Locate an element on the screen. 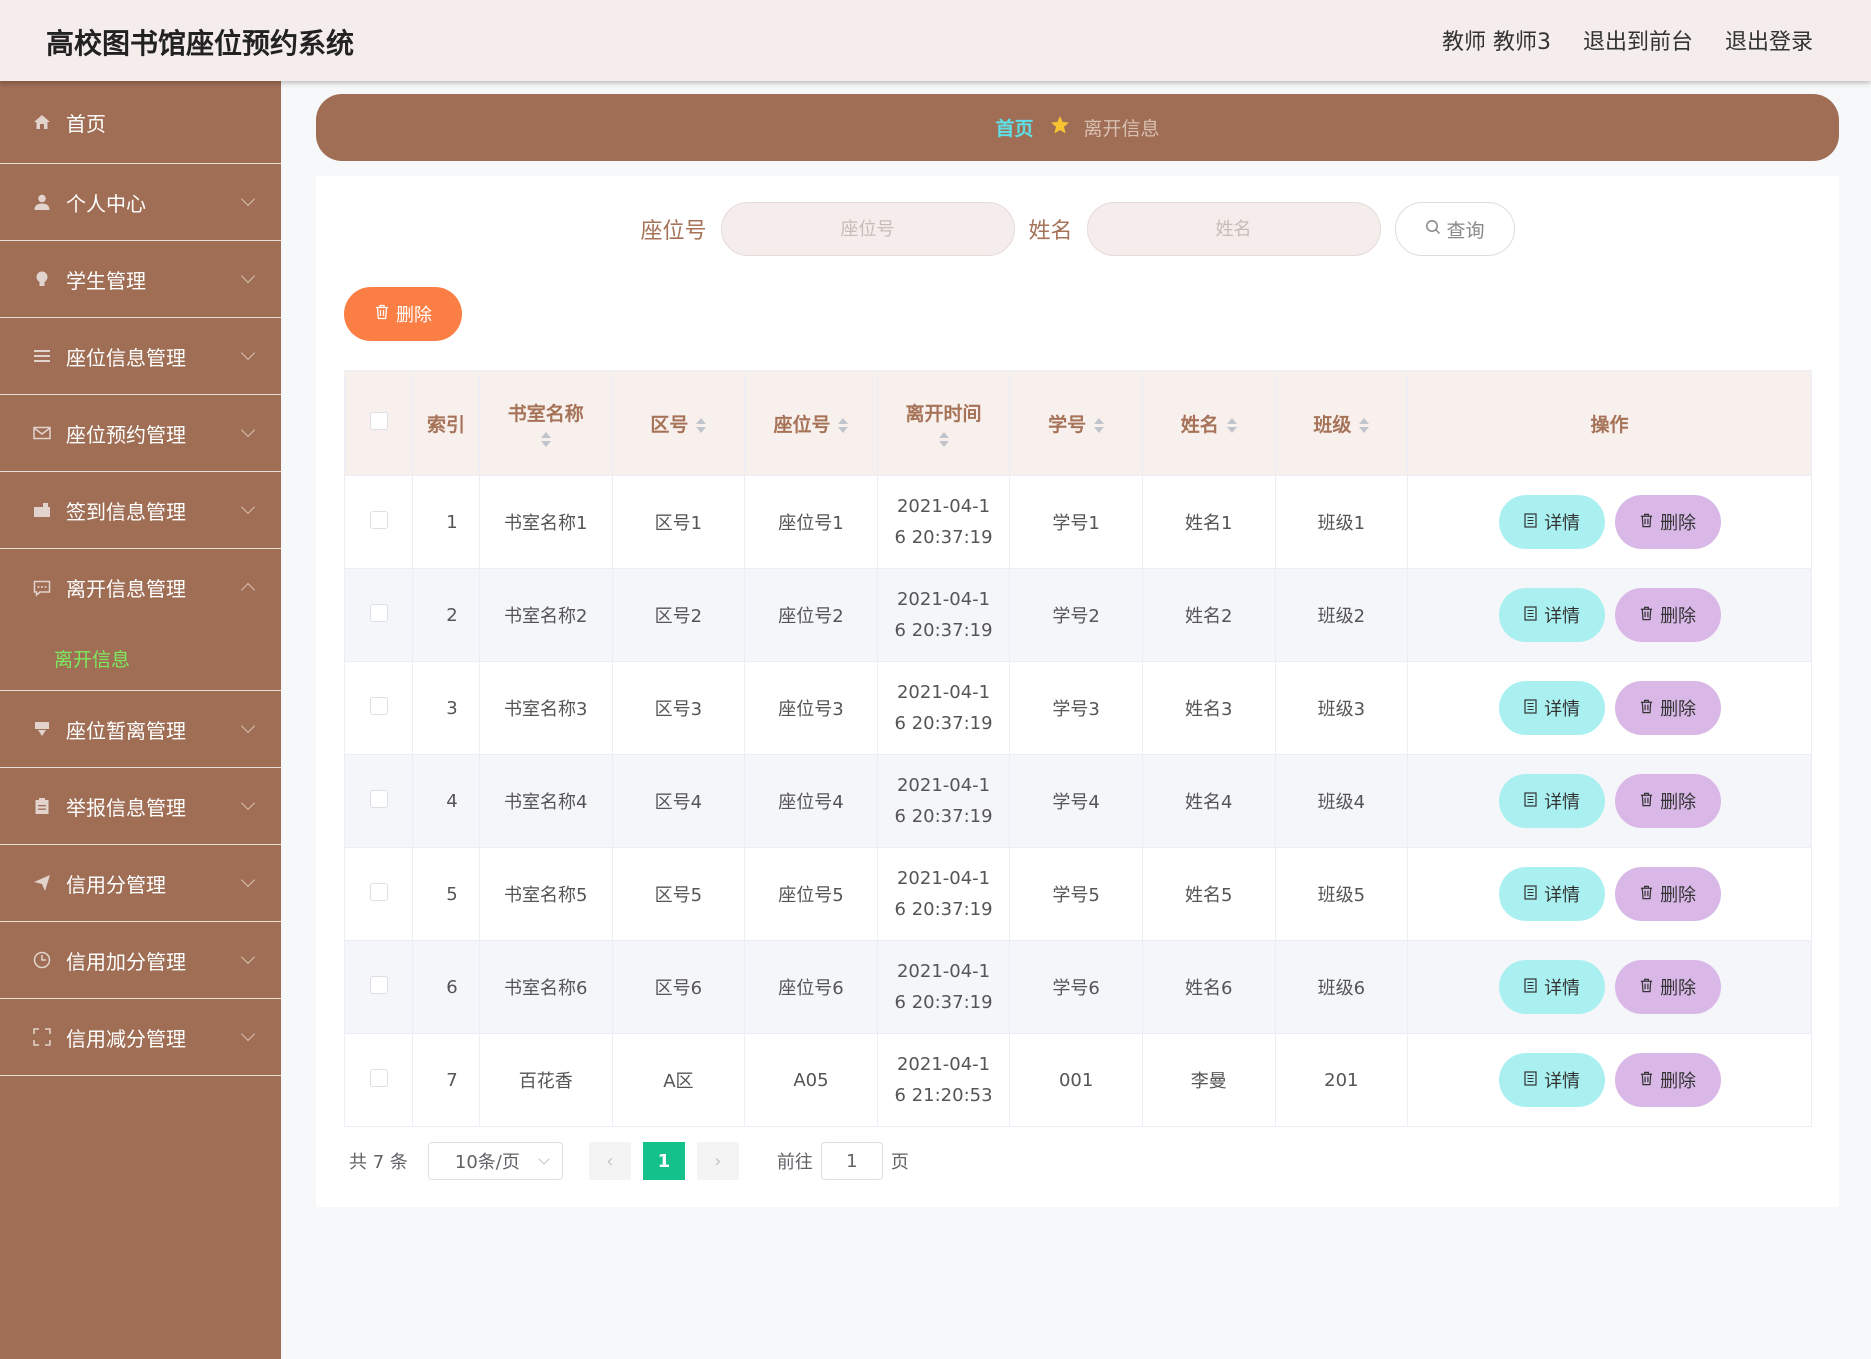 The width and height of the screenshot is (1871, 1359). column-header-room: 书室名称 is located at coordinates (545, 423).